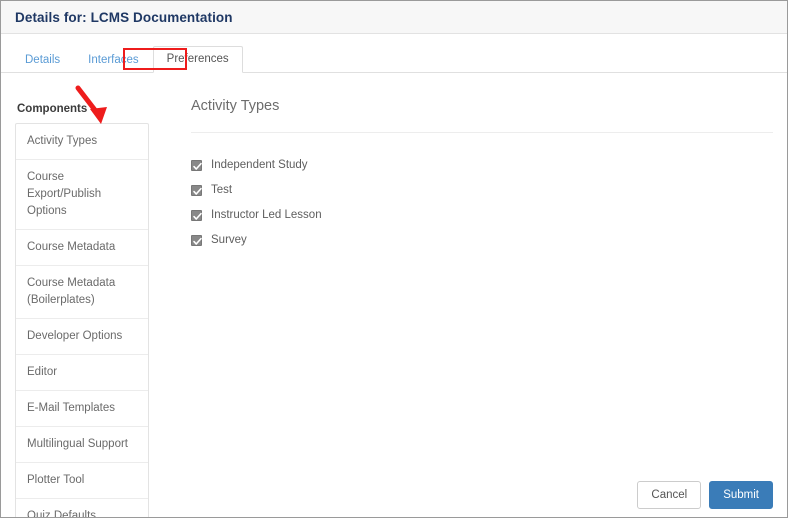  I want to click on tab-details: Details, so click(42, 60).